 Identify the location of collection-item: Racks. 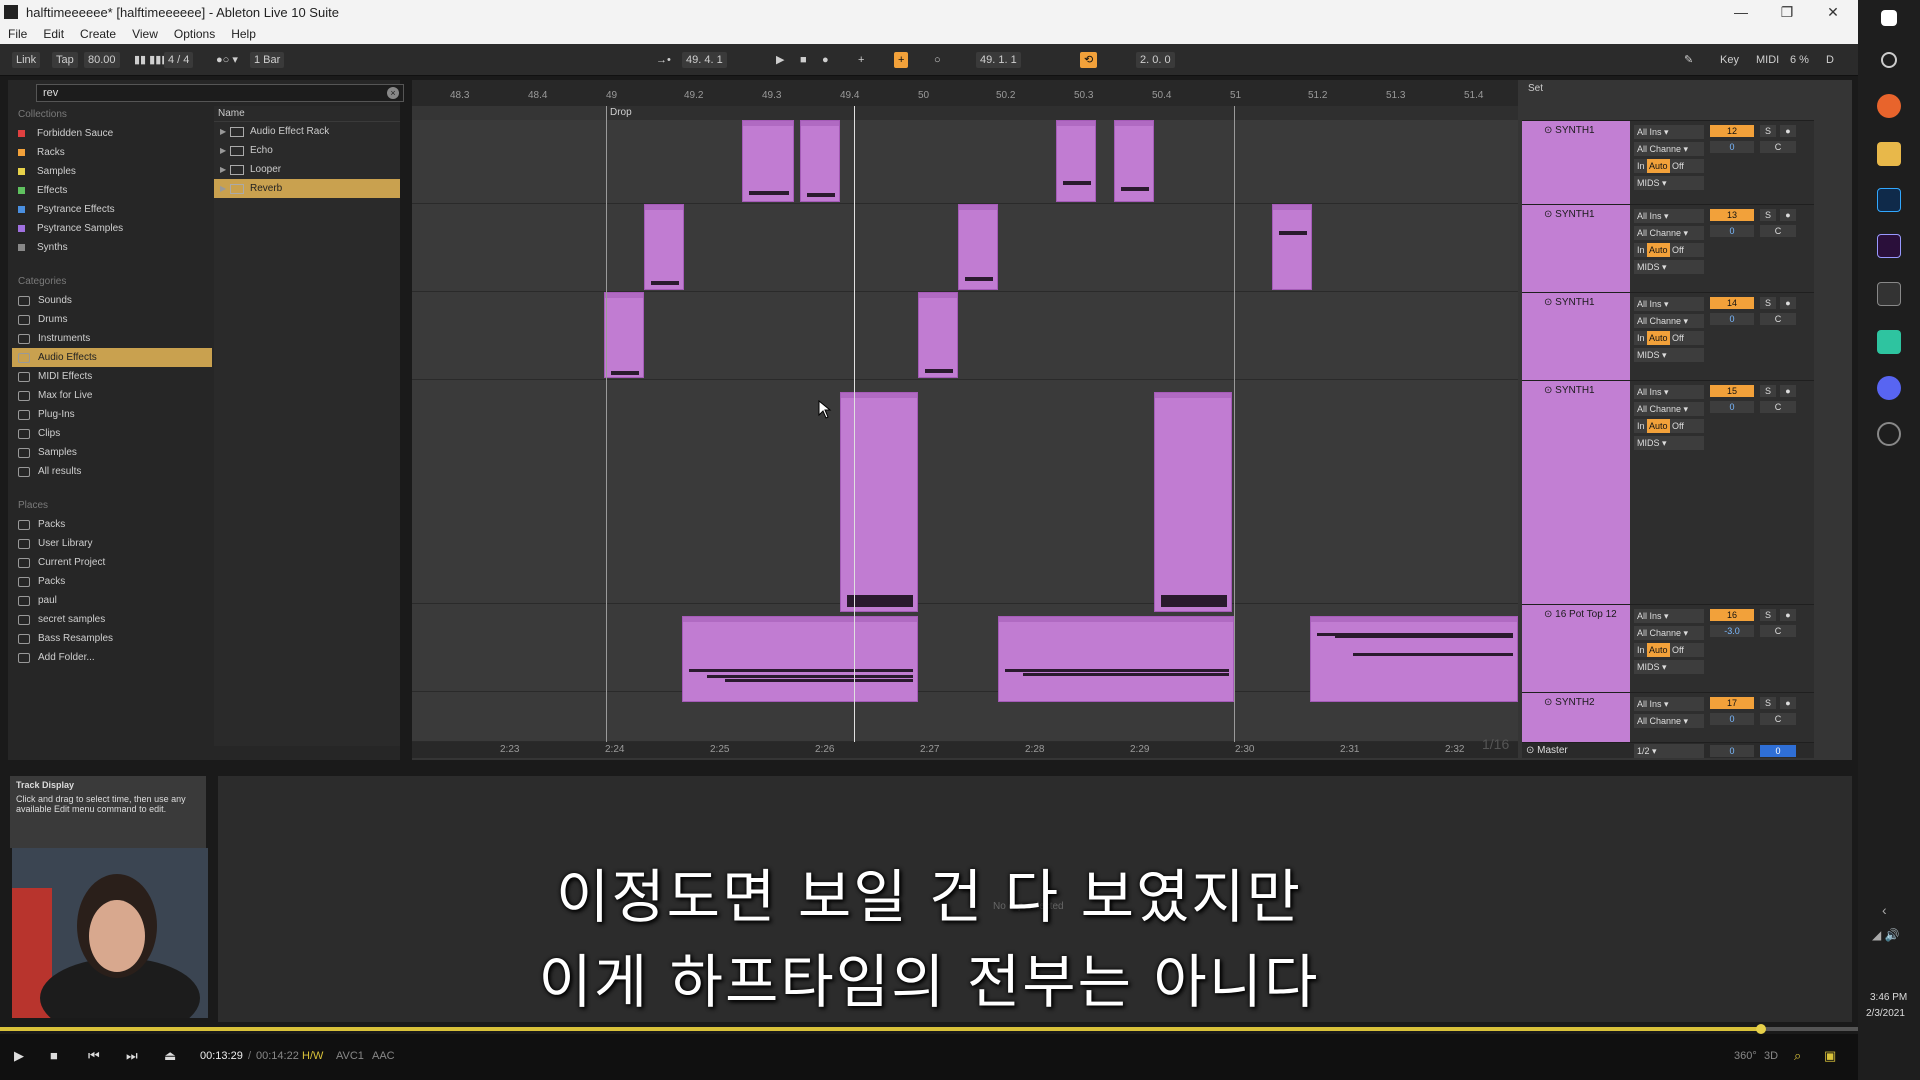
(112, 152).